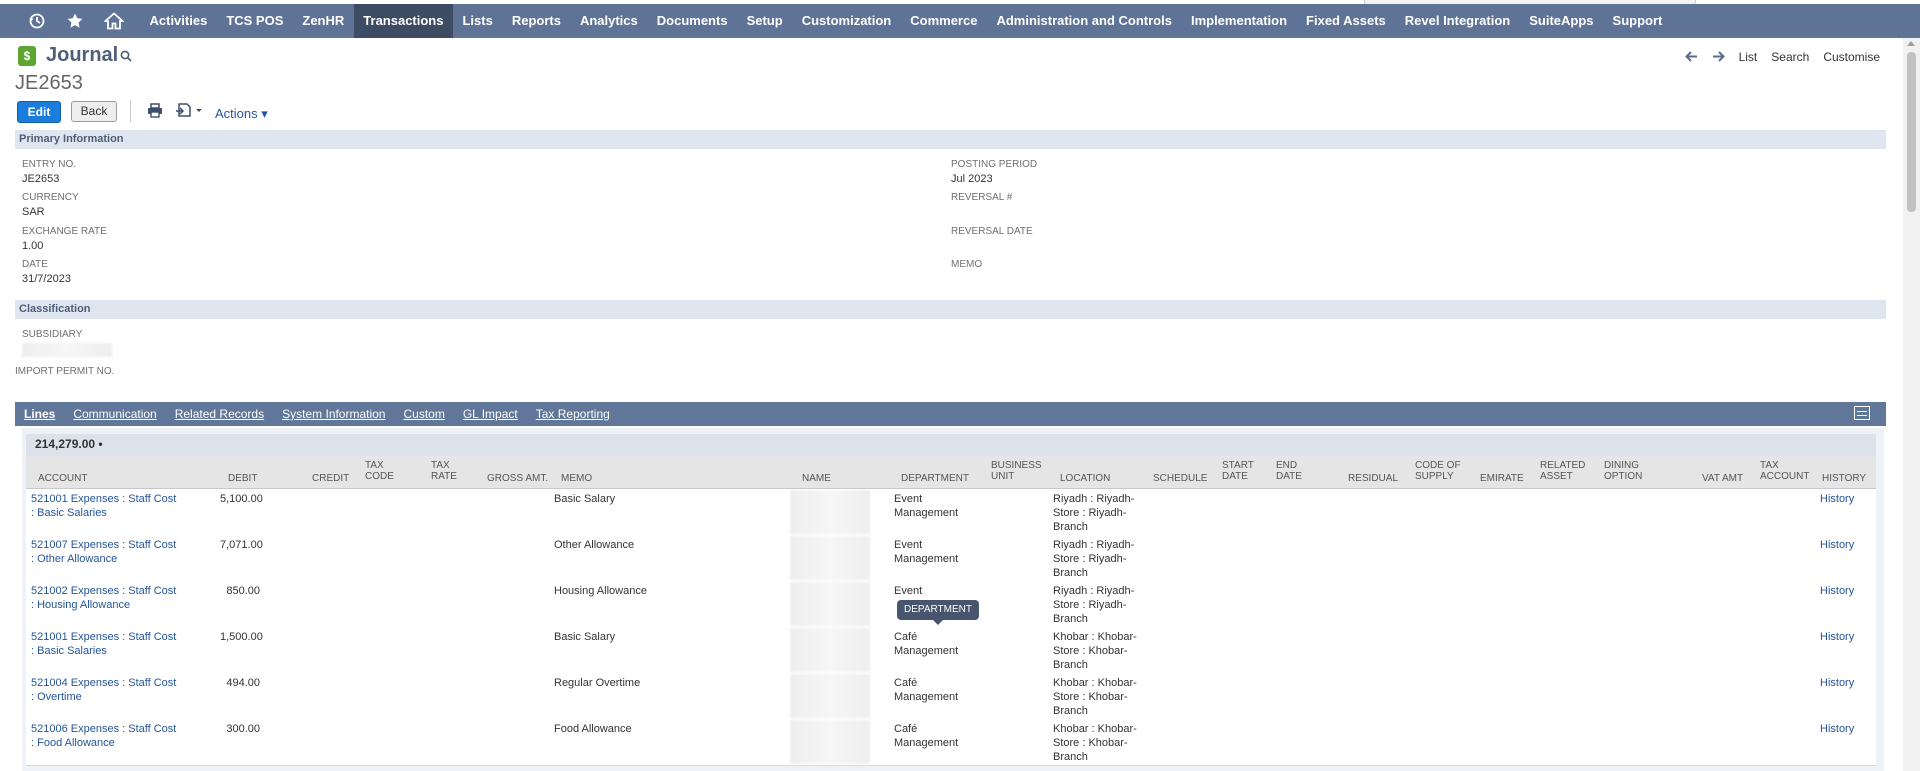 The width and height of the screenshot is (1920, 771). What do you see at coordinates (155, 113) in the screenshot?
I see `print-icon` at bounding box center [155, 113].